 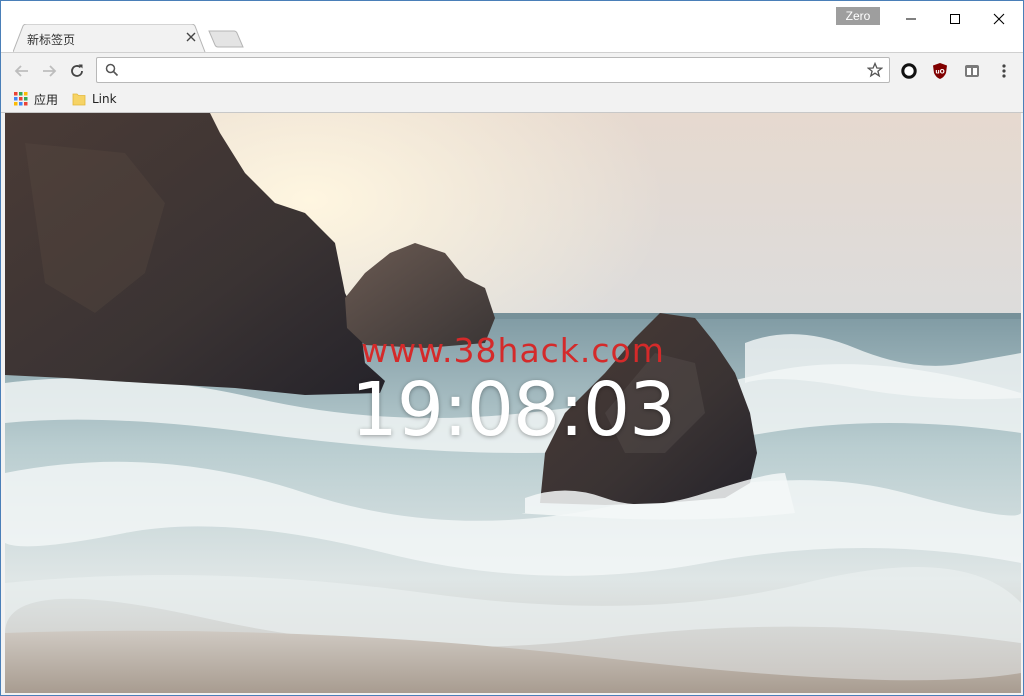 I want to click on apps-grid-icon, so click(x=21, y=99).